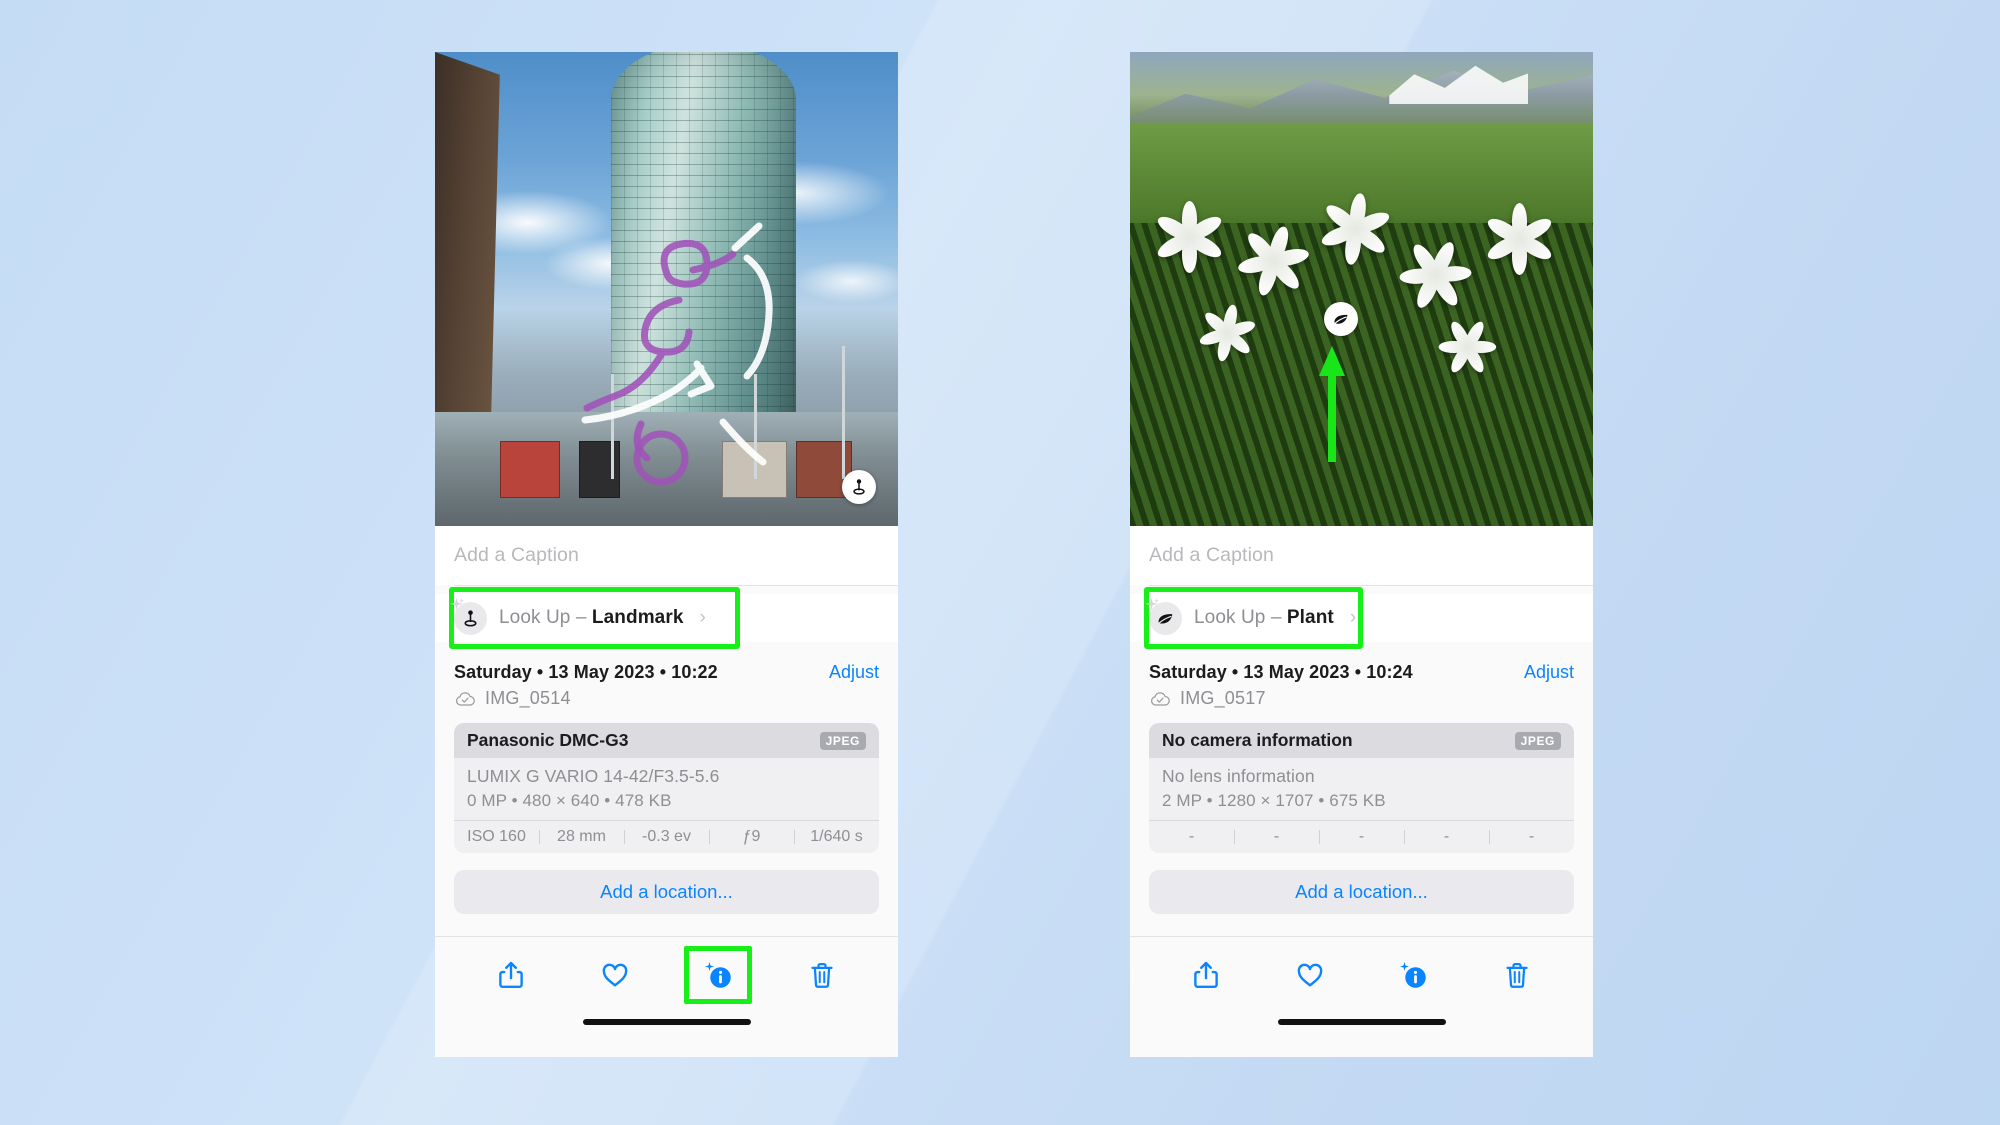 This screenshot has height=1125, width=2000. What do you see at coordinates (1276, 837) in the screenshot?
I see `exif-focal-length: -` at bounding box center [1276, 837].